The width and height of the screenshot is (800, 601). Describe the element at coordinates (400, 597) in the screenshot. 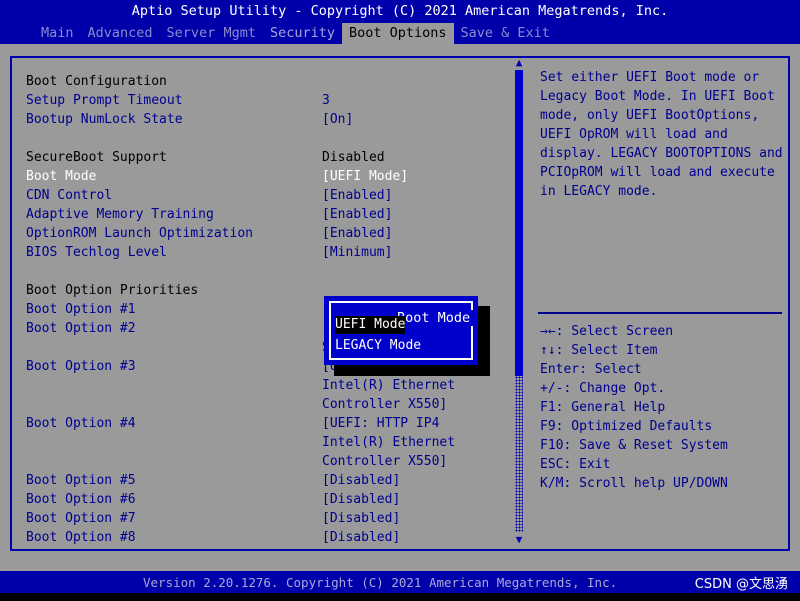

I see `bottom-black-bar` at that location.